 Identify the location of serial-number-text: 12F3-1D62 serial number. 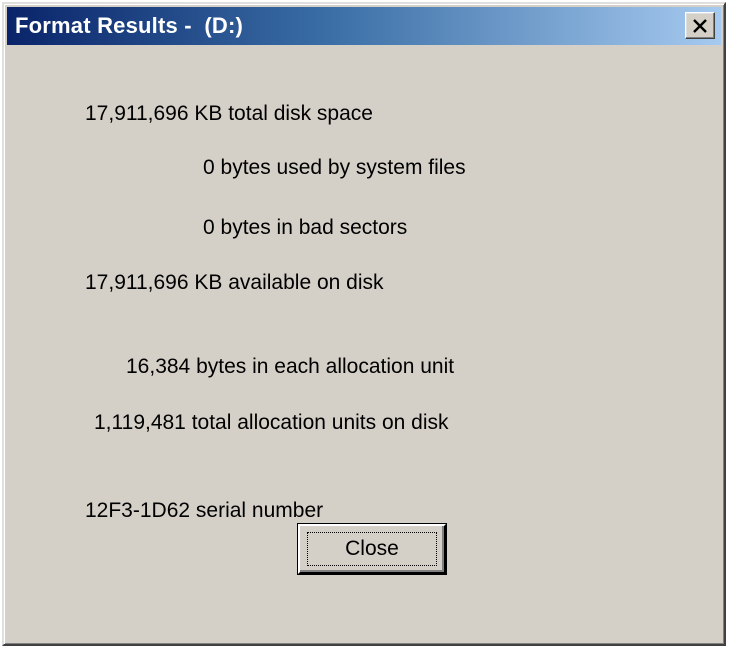
(204, 510).